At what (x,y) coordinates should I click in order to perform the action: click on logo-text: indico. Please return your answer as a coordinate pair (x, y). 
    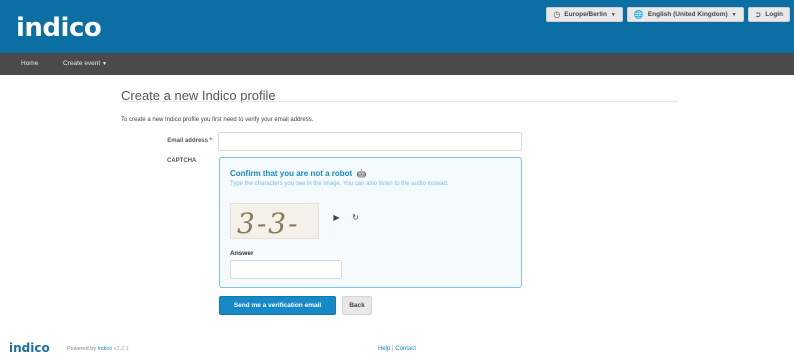
    Looking at the image, I should click on (59, 28).